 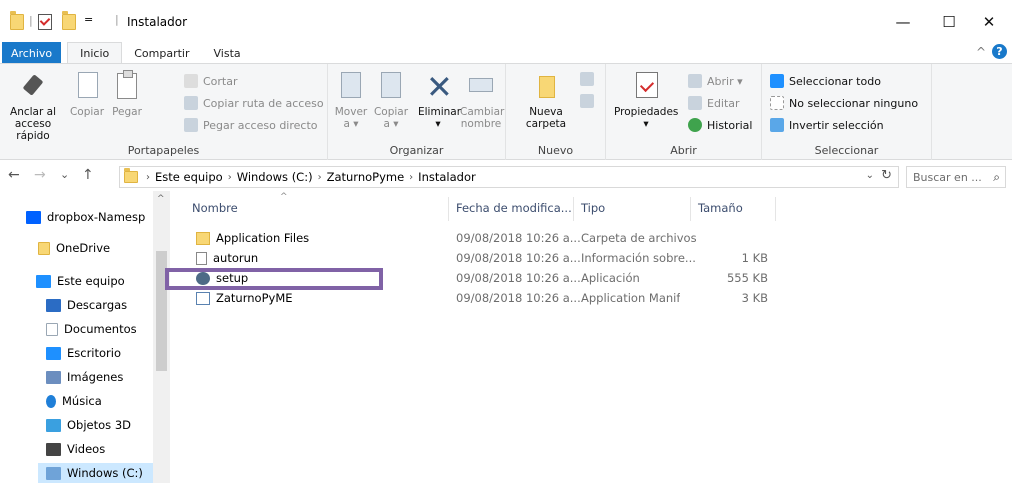 What do you see at coordinates (546, 100) in the screenshot?
I see `new-folder-button: Nueva carpeta` at bounding box center [546, 100].